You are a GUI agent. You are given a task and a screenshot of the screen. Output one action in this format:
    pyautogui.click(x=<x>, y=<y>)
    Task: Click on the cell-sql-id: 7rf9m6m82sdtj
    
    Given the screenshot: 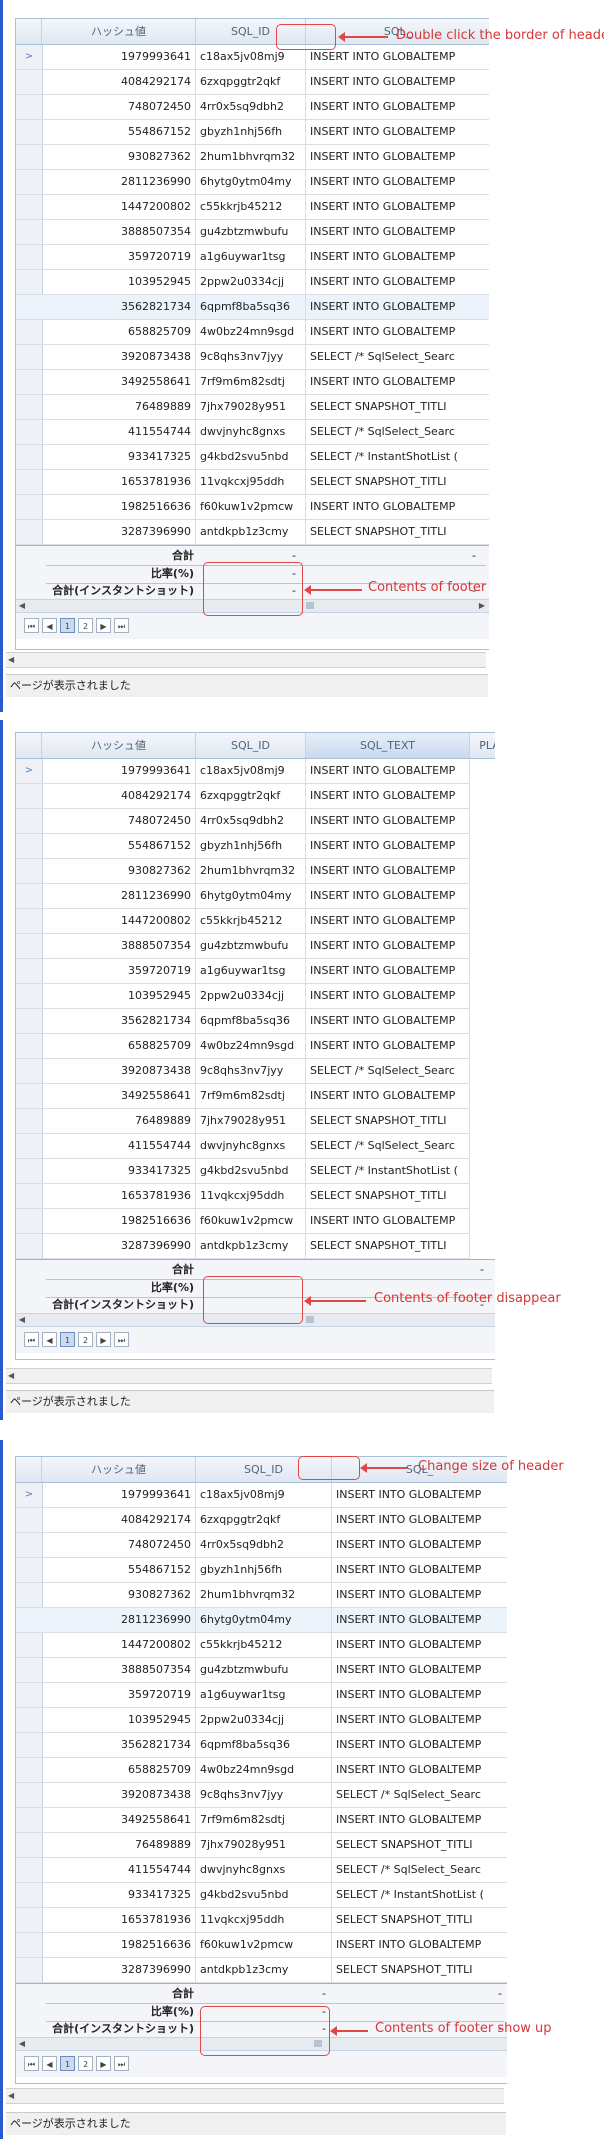 What is the action you would take?
    pyautogui.click(x=264, y=1820)
    